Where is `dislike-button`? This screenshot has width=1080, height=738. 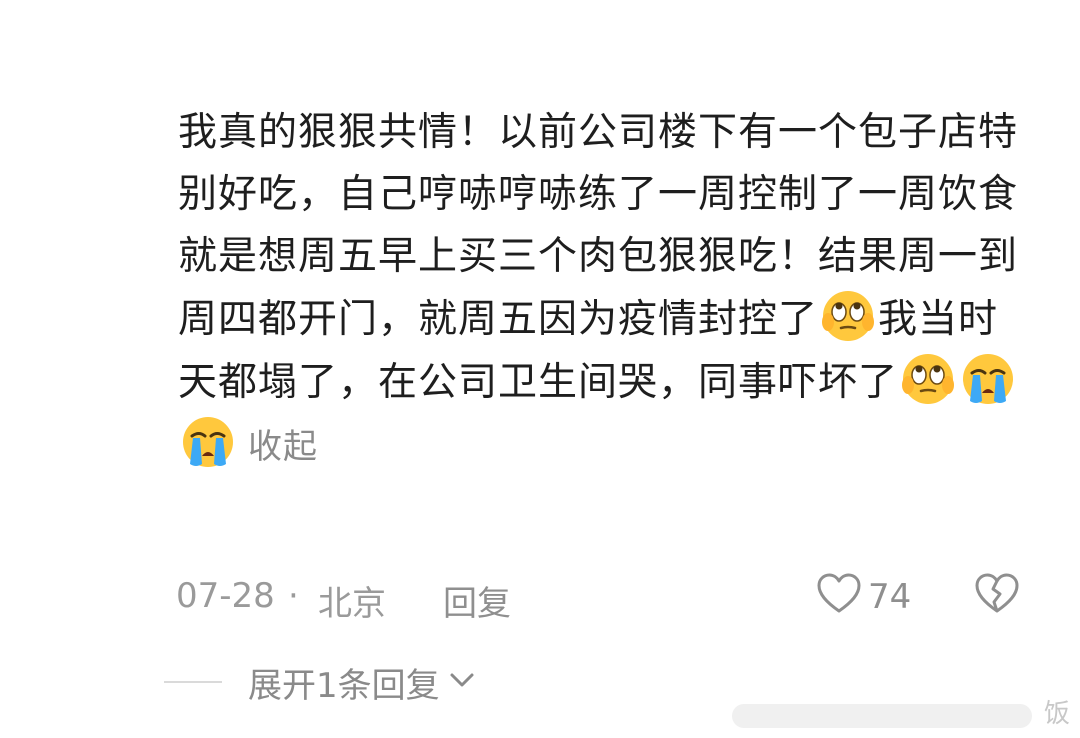
dislike-button is located at coordinates (998, 597).